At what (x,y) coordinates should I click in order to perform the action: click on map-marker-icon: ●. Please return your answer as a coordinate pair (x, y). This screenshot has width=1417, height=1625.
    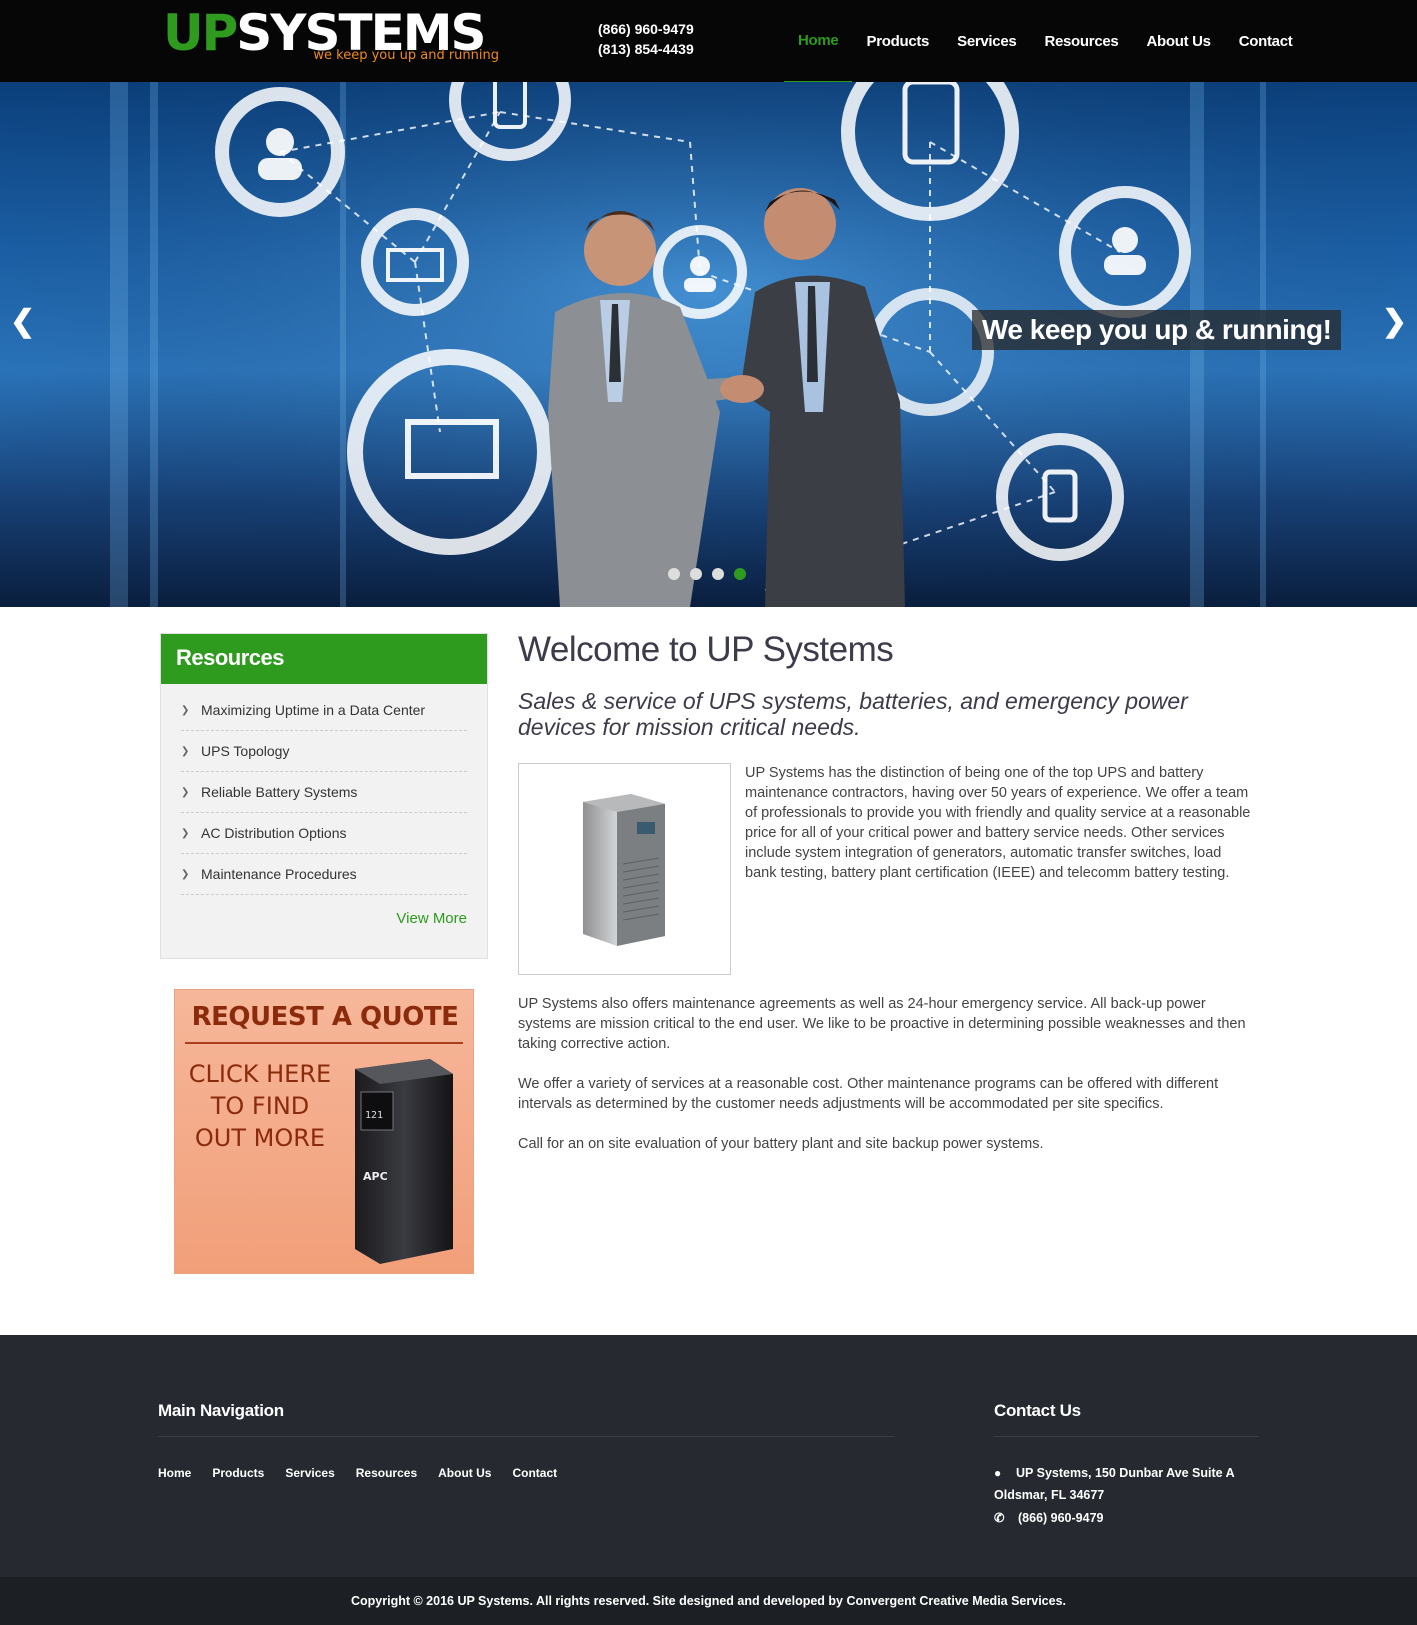
    Looking at the image, I should click on (998, 1473).